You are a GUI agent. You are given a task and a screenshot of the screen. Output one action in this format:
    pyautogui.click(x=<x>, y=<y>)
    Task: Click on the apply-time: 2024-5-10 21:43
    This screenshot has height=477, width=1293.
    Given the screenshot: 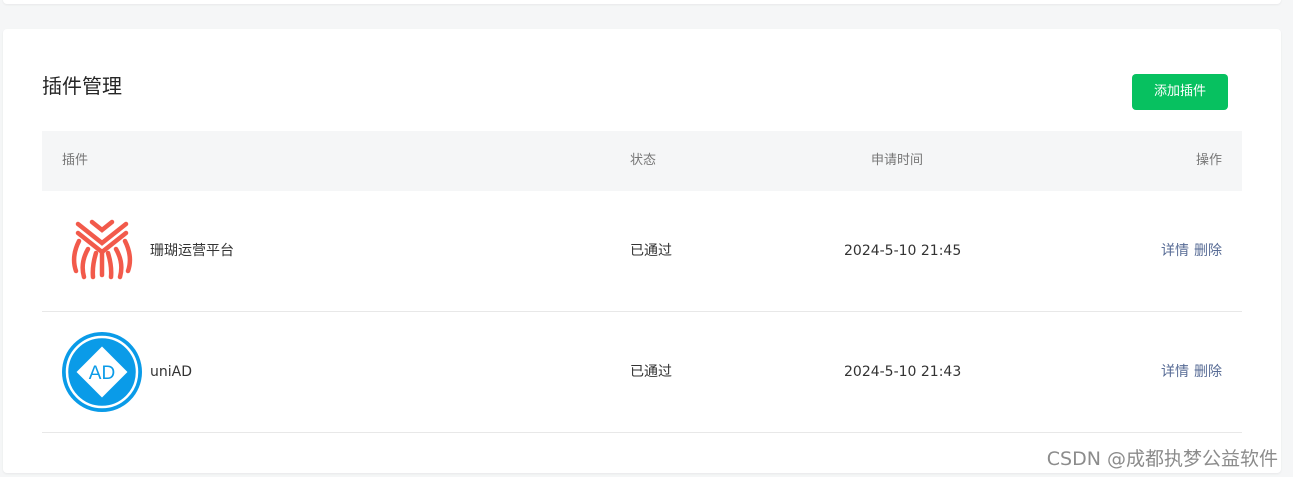 What is the action you would take?
    pyautogui.click(x=903, y=372)
    